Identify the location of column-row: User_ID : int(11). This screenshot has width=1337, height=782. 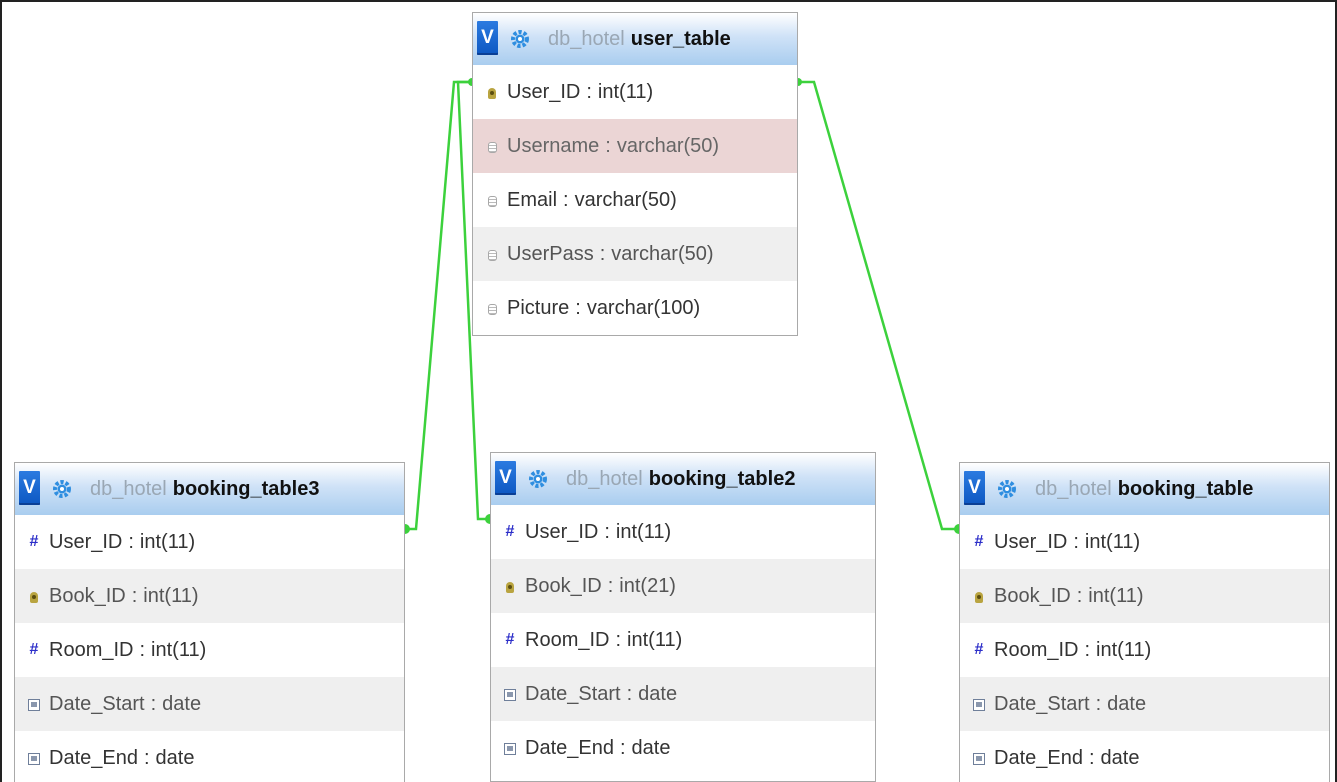
(635, 92).